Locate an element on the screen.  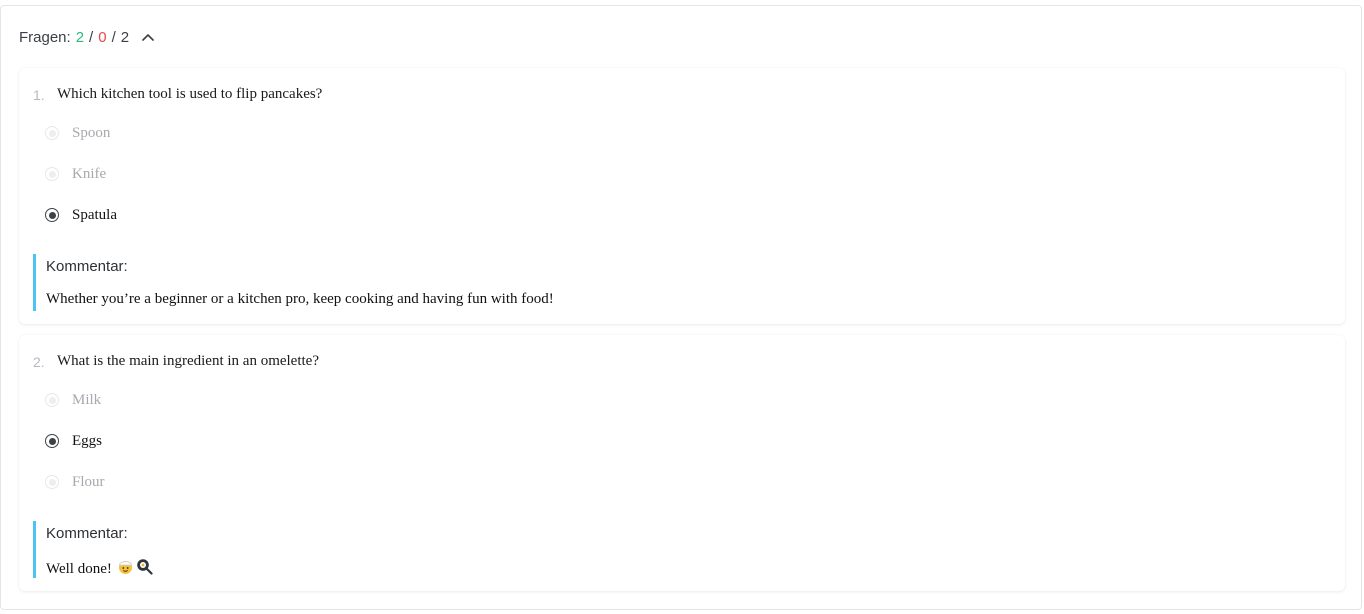
comment-block: Kommentar: Well done! is located at coordinates (483, 549).